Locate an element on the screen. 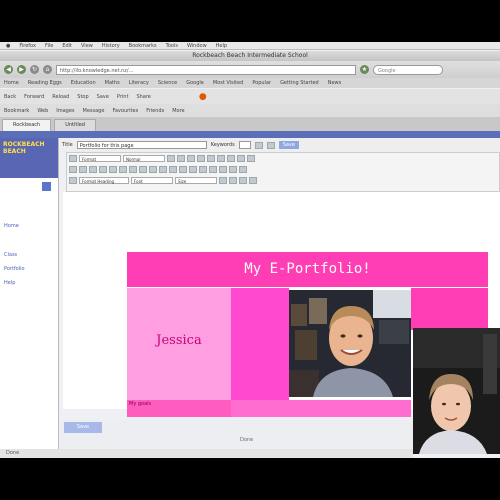 The height and width of the screenshot is (500, 500). tab-bar: Rockbeach Untitled is located at coordinates (250, 124).